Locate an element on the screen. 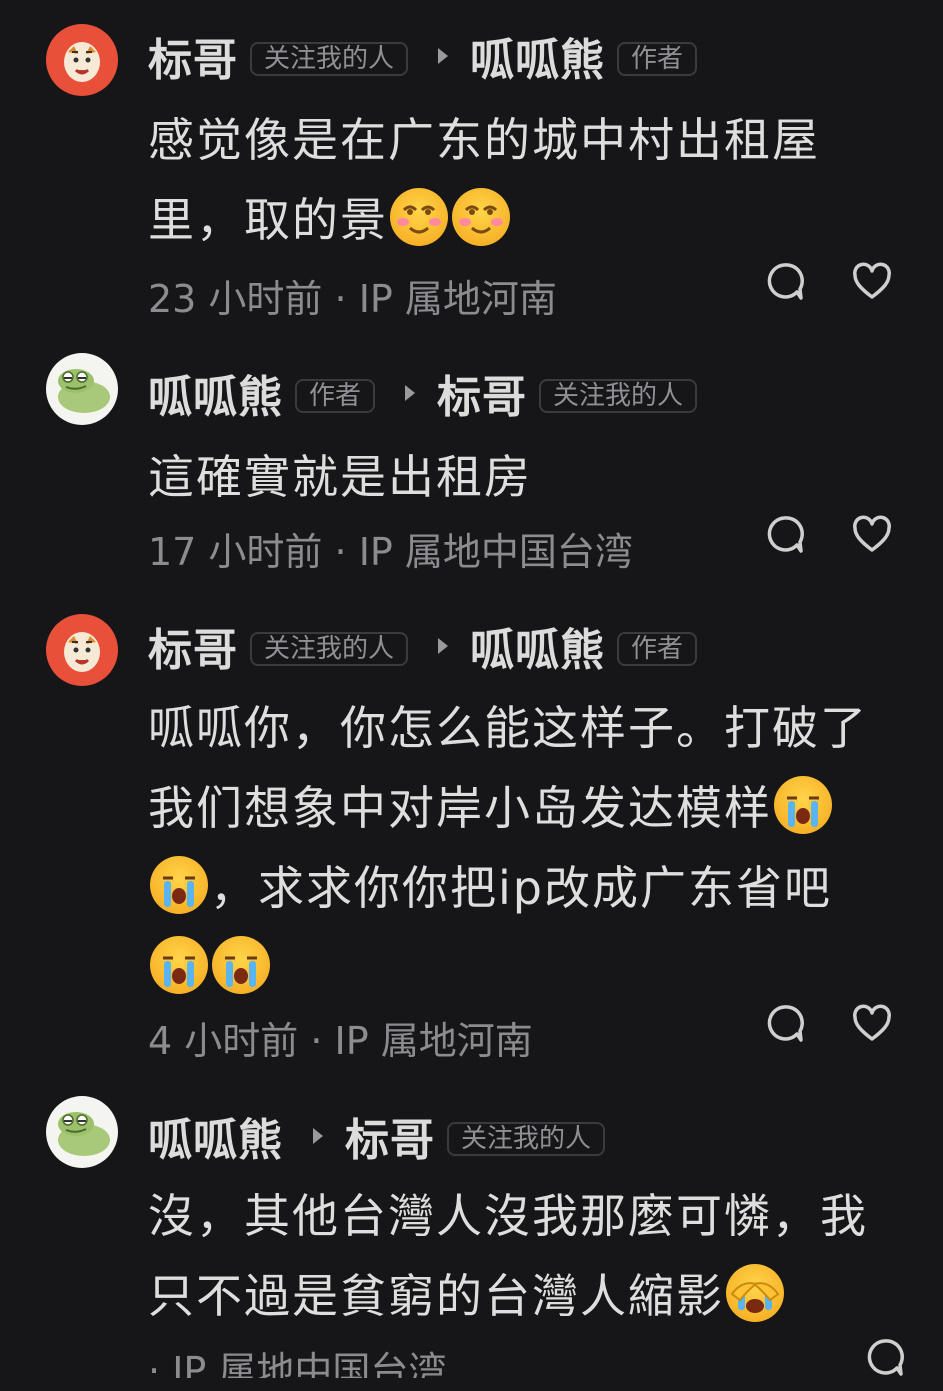 The image size is (943, 1391). comment-meta: 17 小时前 · IP 属地中国台湾 is located at coordinates (390, 548).